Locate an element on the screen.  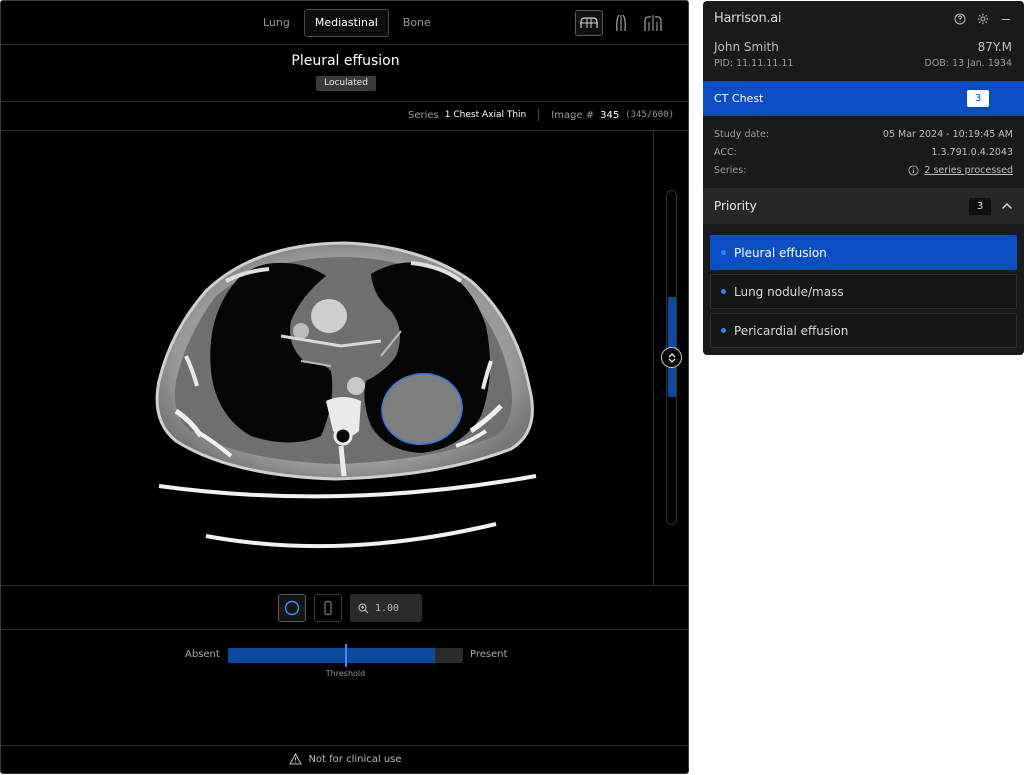
gear-icon is located at coordinates (982, 18).